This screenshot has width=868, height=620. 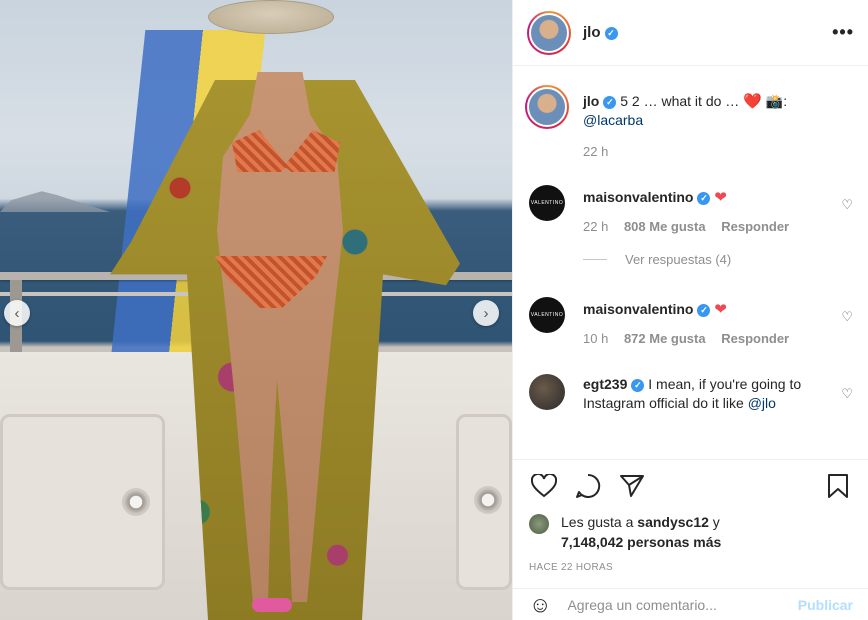 What do you see at coordinates (271, 17) in the screenshot?
I see `photo-figure-hat` at bounding box center [271, 17].